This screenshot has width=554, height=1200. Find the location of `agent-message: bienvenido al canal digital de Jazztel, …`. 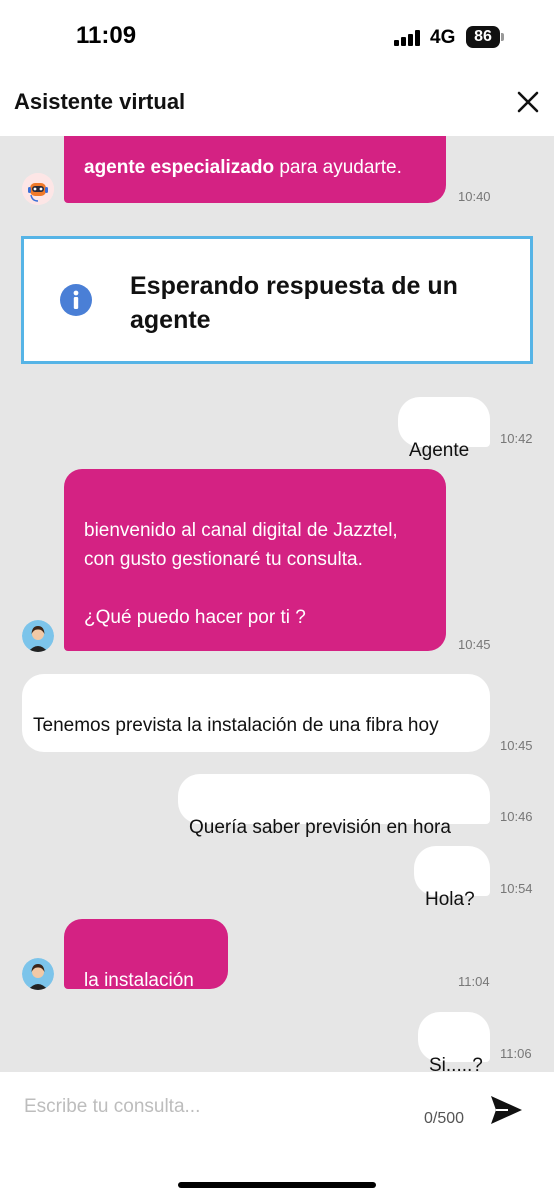

agent-message: bienvenido al canal digital de Jazztel, … is located at coordinates (255, 560).